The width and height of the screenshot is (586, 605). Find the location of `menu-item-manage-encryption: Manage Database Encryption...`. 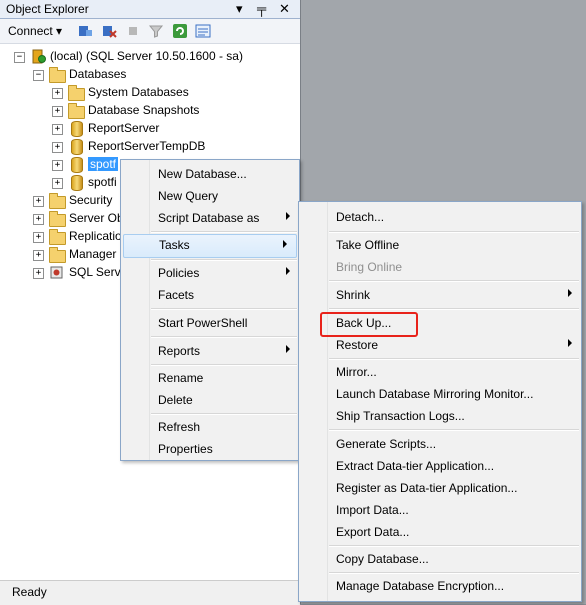

menu-item-manage-encryption: Manage Database Encryption... is located at coordinates (440, 586).